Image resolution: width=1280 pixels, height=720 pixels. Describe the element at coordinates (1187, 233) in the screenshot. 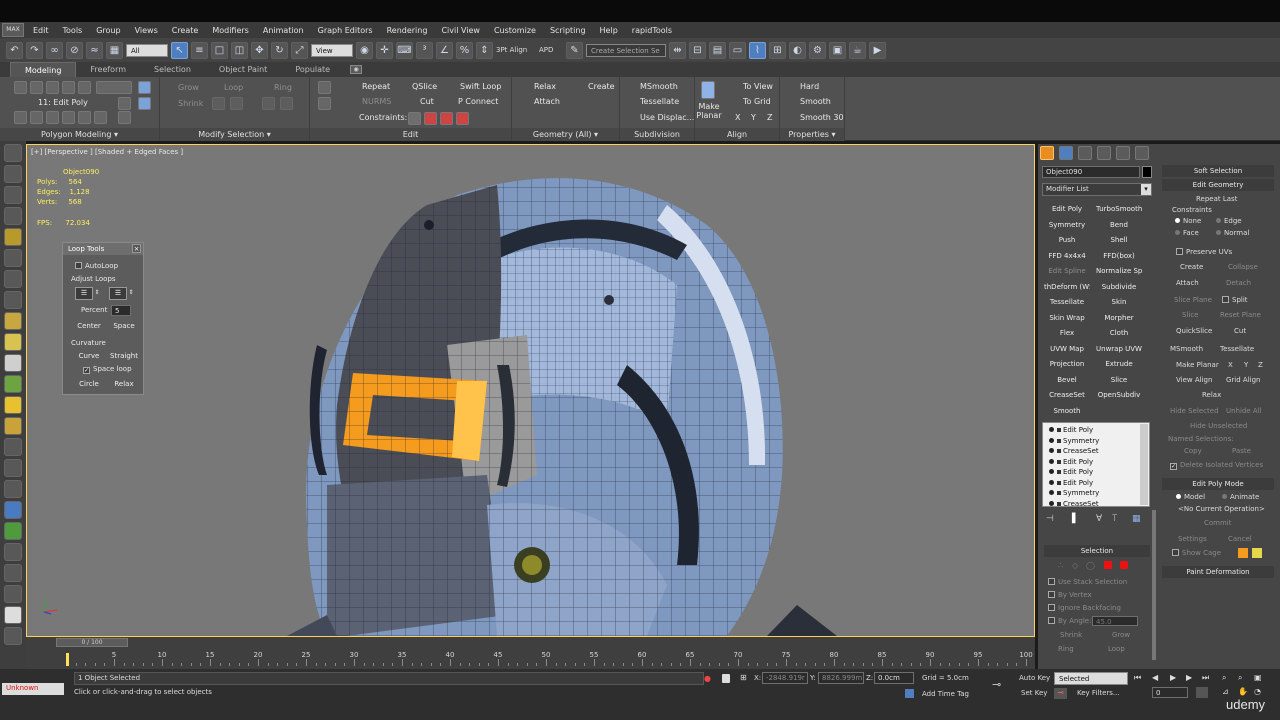

I see `constraint-face-radio: Face` at that location.